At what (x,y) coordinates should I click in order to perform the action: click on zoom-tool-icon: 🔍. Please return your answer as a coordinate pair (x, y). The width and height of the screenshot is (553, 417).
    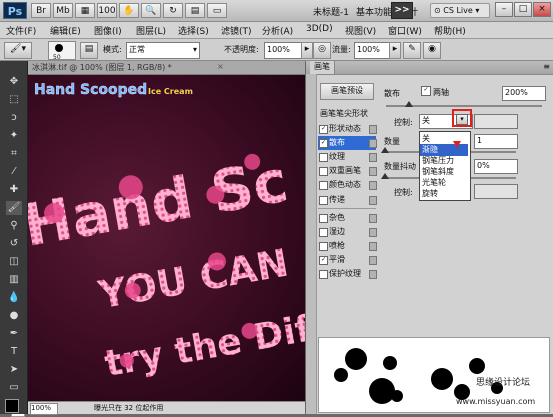
    Looking at the image, I should click on (151, 10).